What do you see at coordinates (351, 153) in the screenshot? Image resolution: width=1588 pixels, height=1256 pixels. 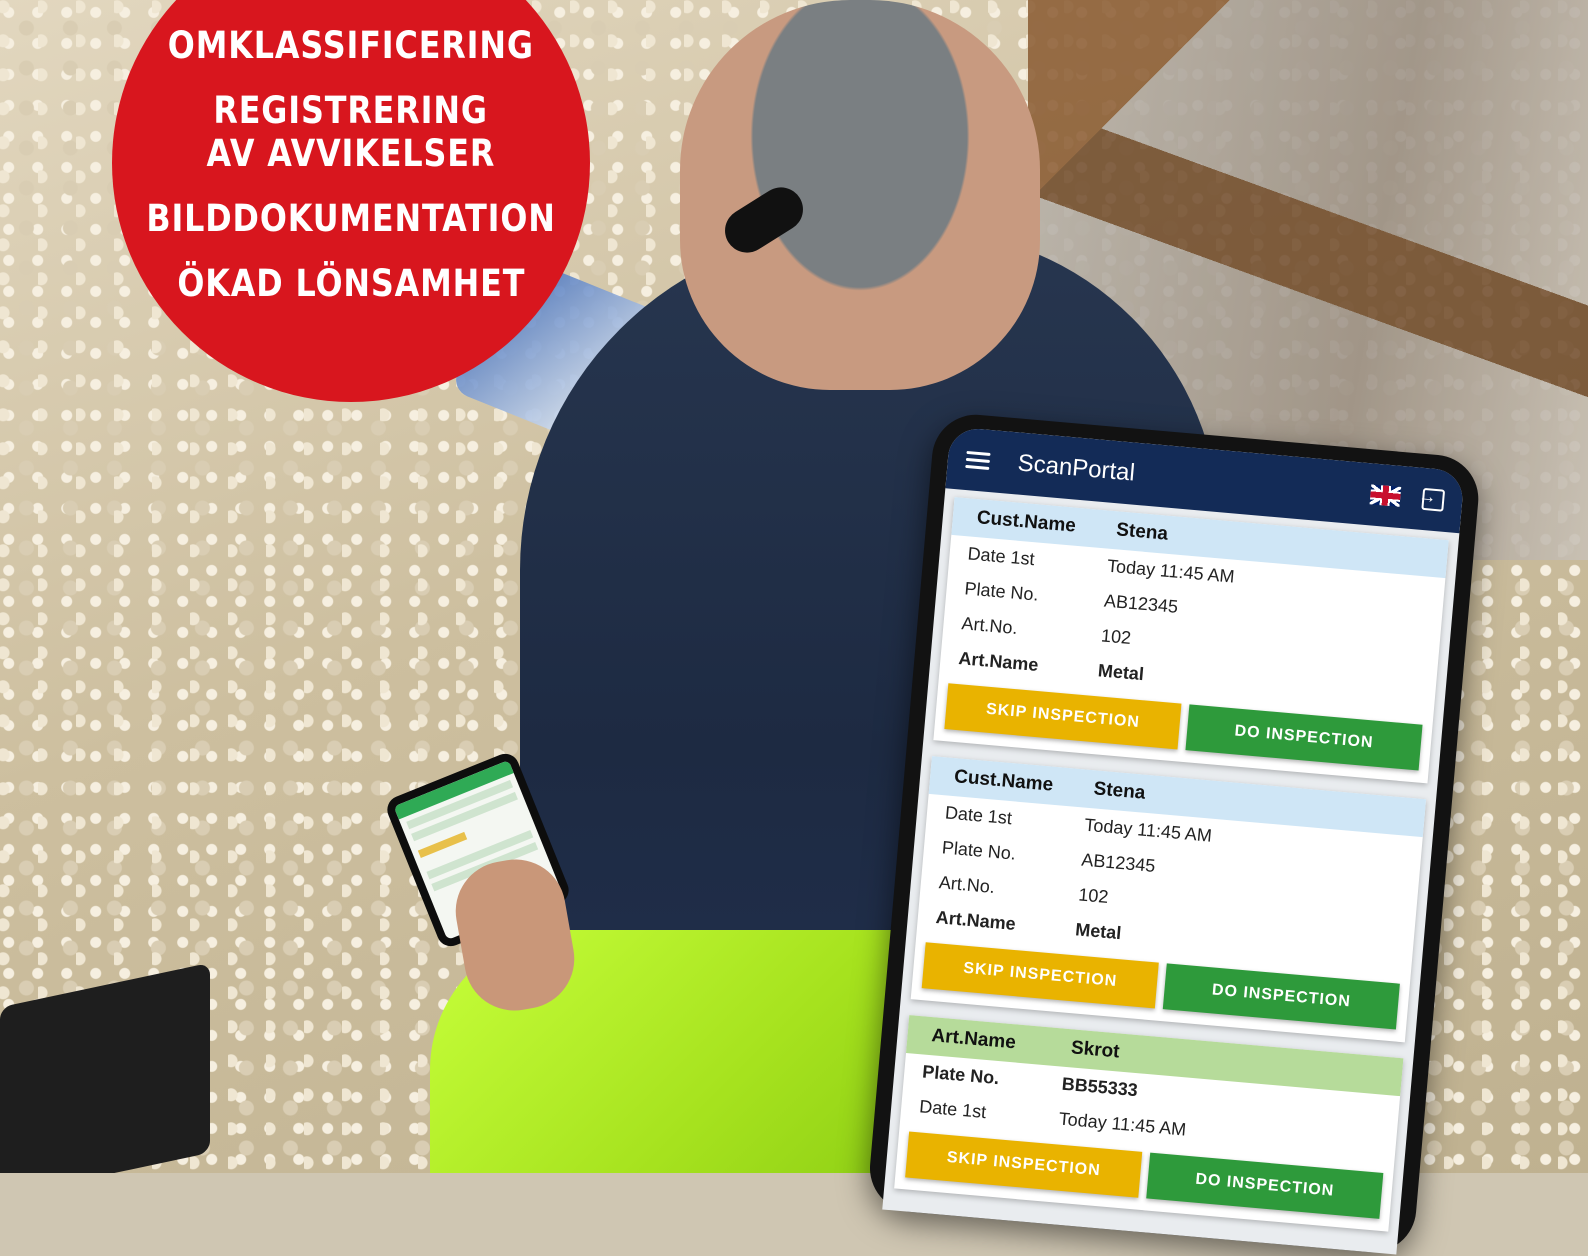 I see `badge-line-3: AV AVVIKELSER` at bounding box center [351, 153].